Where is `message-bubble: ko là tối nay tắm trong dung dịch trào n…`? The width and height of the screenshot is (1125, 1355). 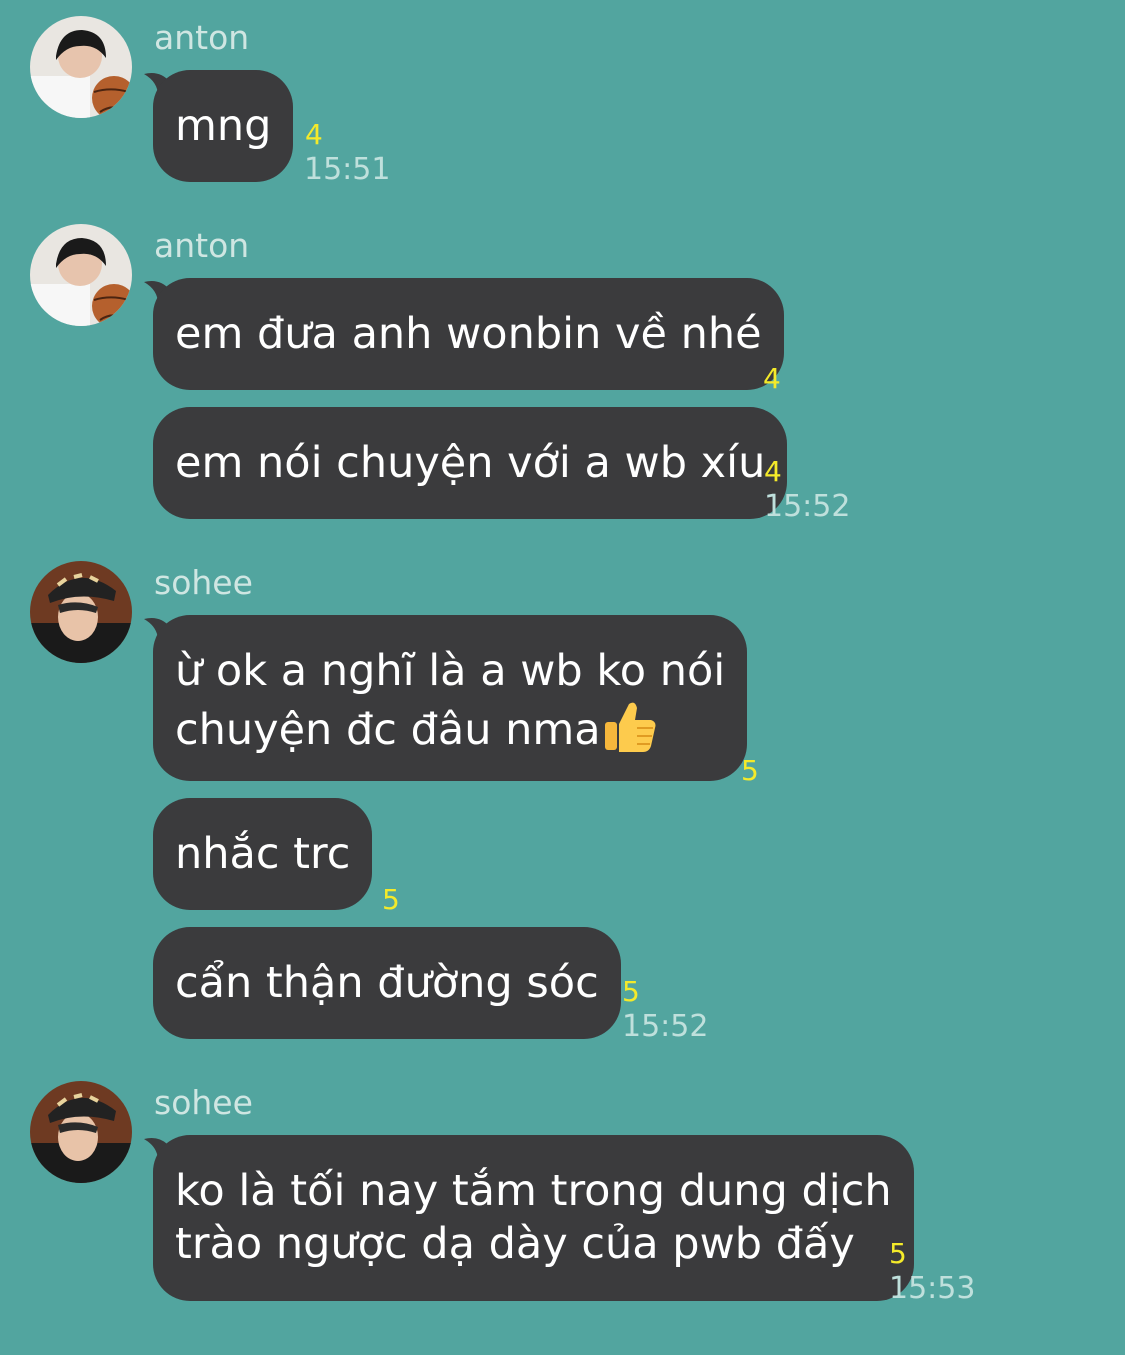 message-bubble: ko là tối nay tắm trong dung dịch trào n… is located at coordinates (533, 1218).